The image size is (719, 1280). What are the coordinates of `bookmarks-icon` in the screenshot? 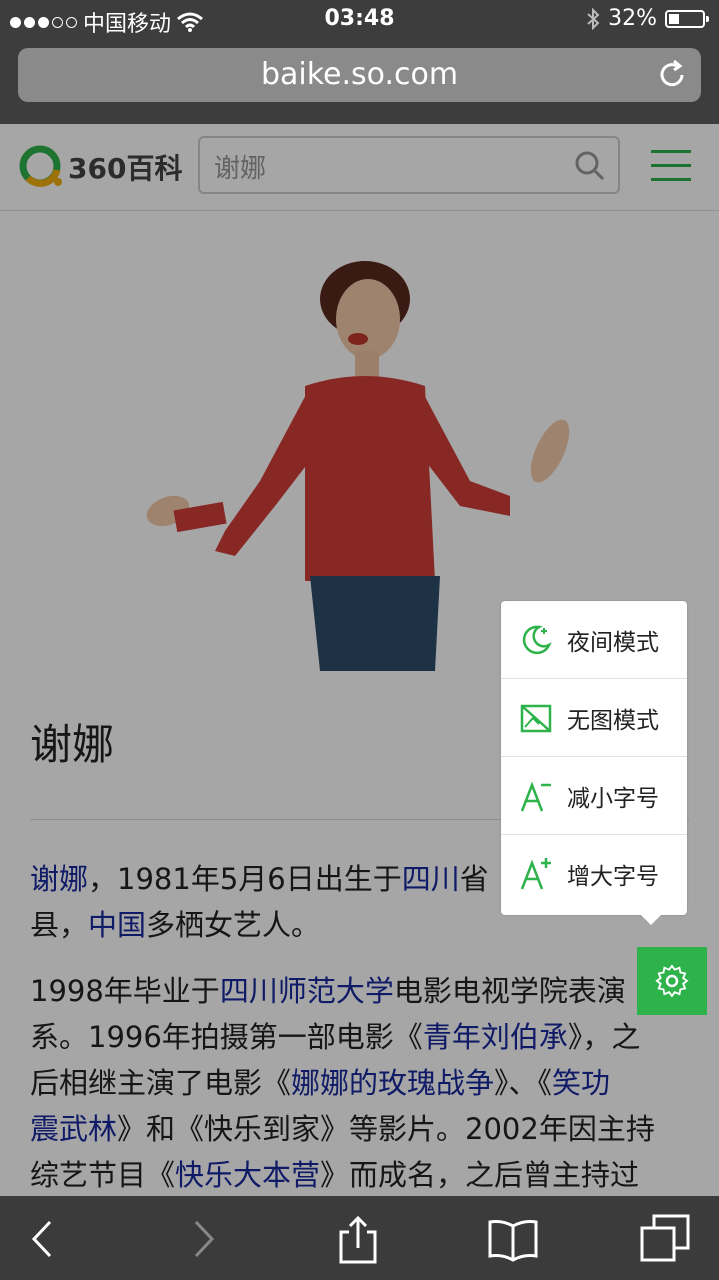 It's located at (513, 1239).